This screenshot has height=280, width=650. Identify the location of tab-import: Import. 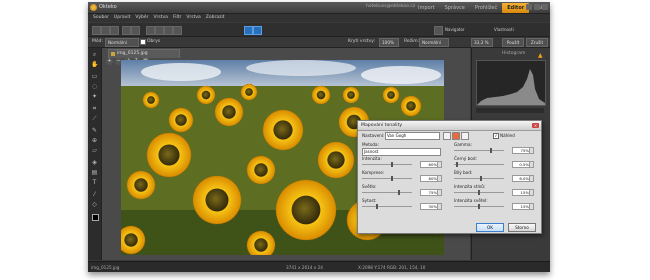
(426, 8).